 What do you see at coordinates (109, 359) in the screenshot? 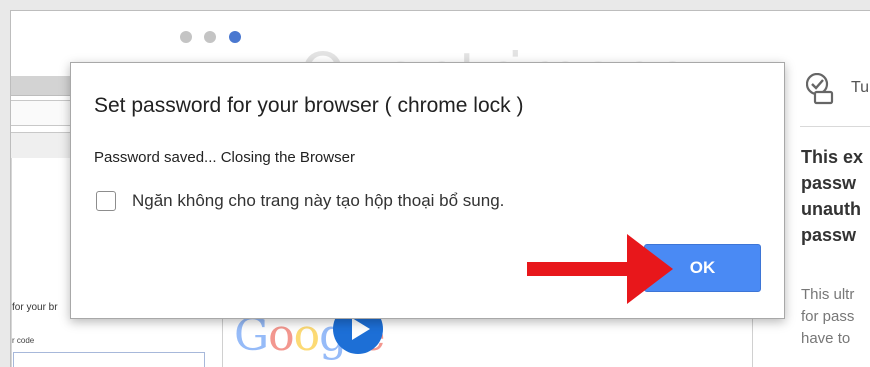
I see `background-input` at bounding box center [109, 359].